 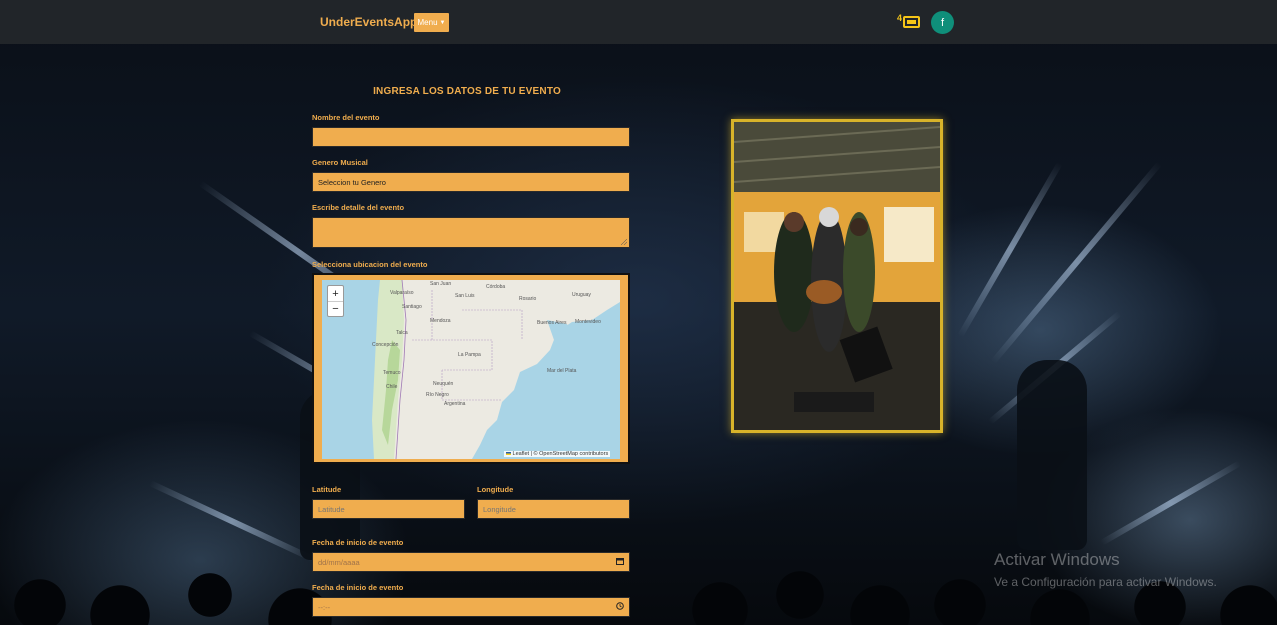 I want to click on longitude-label: Longitude, so click(x=495, y=489).